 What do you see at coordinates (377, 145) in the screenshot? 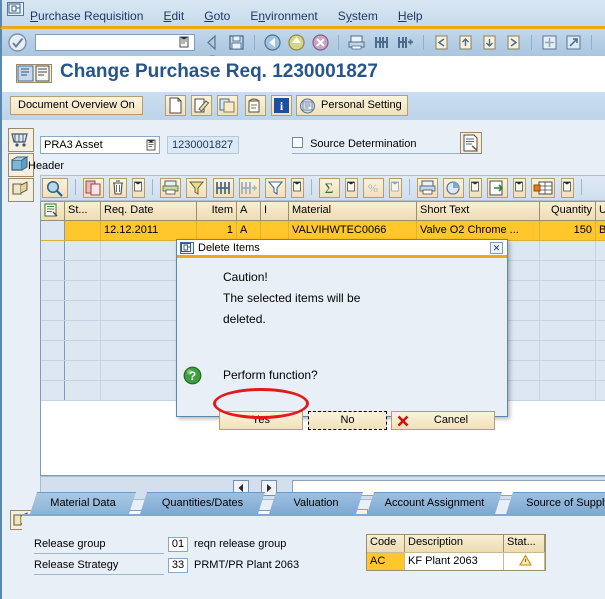
I see `source-determination-row: Source Determination` at bounding box center [377, 145].